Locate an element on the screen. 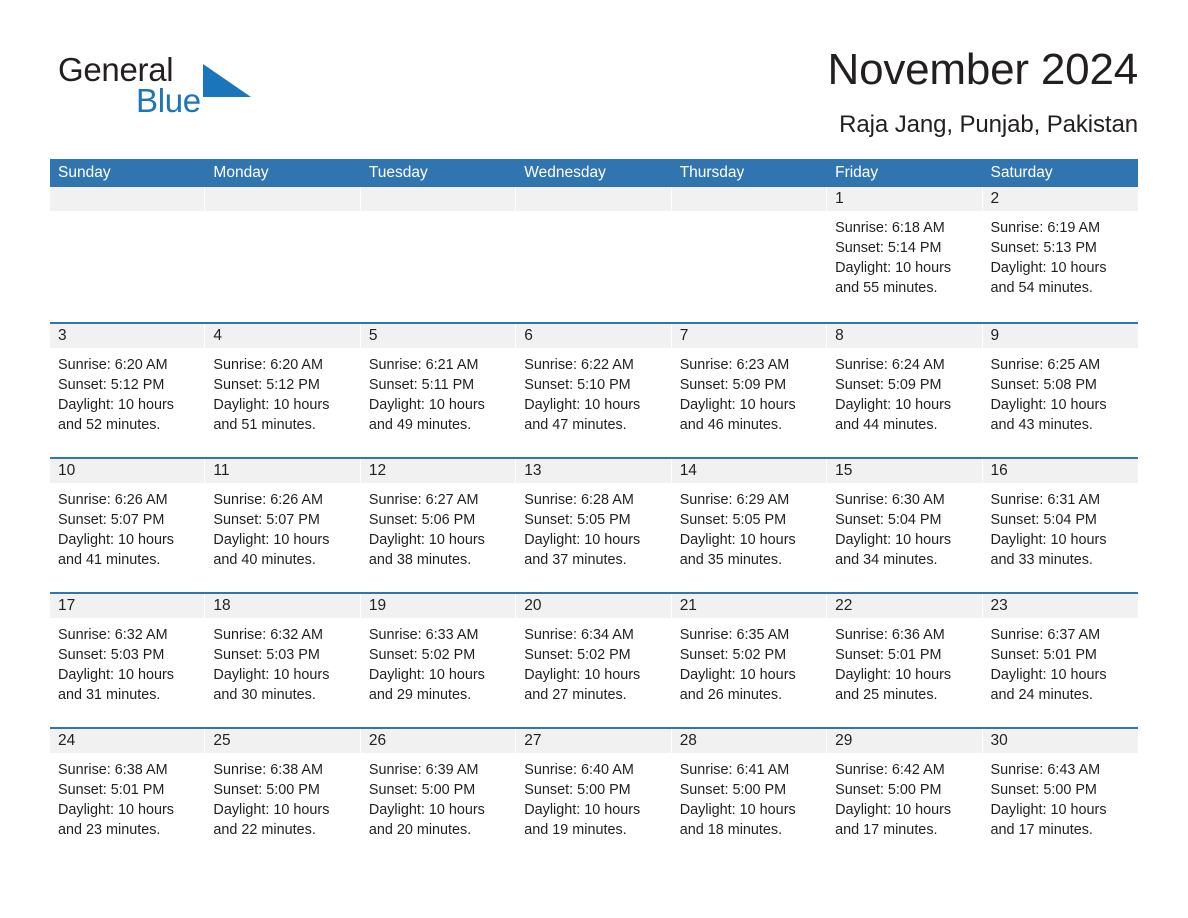 The width and height of the screenshot is (1188, 918). sunrise-text: Sunrise: 6:19 AM is located at coordinates (1045, 228).